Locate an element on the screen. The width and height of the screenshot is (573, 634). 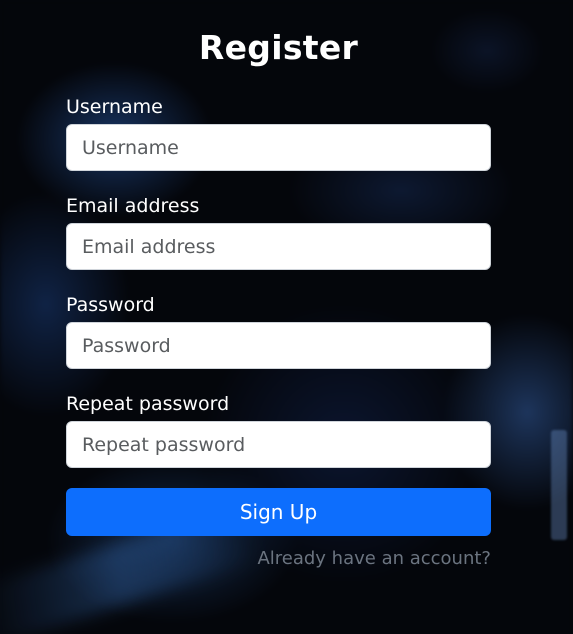
sign-up-button: Sign Up is located at coordinates (278, 512).